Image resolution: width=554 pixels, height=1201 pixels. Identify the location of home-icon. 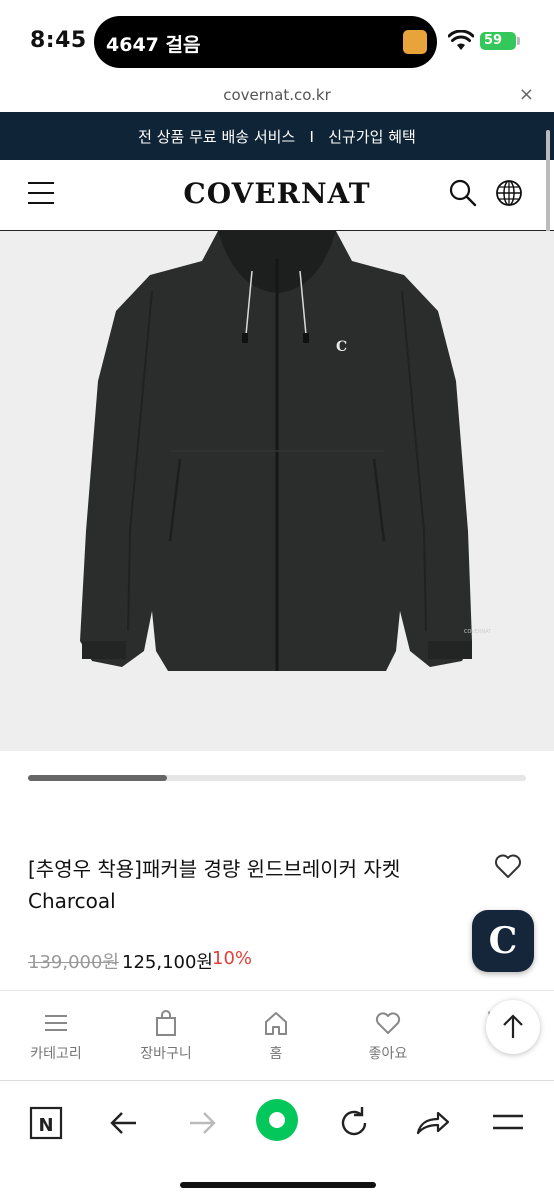
(276, 1023).